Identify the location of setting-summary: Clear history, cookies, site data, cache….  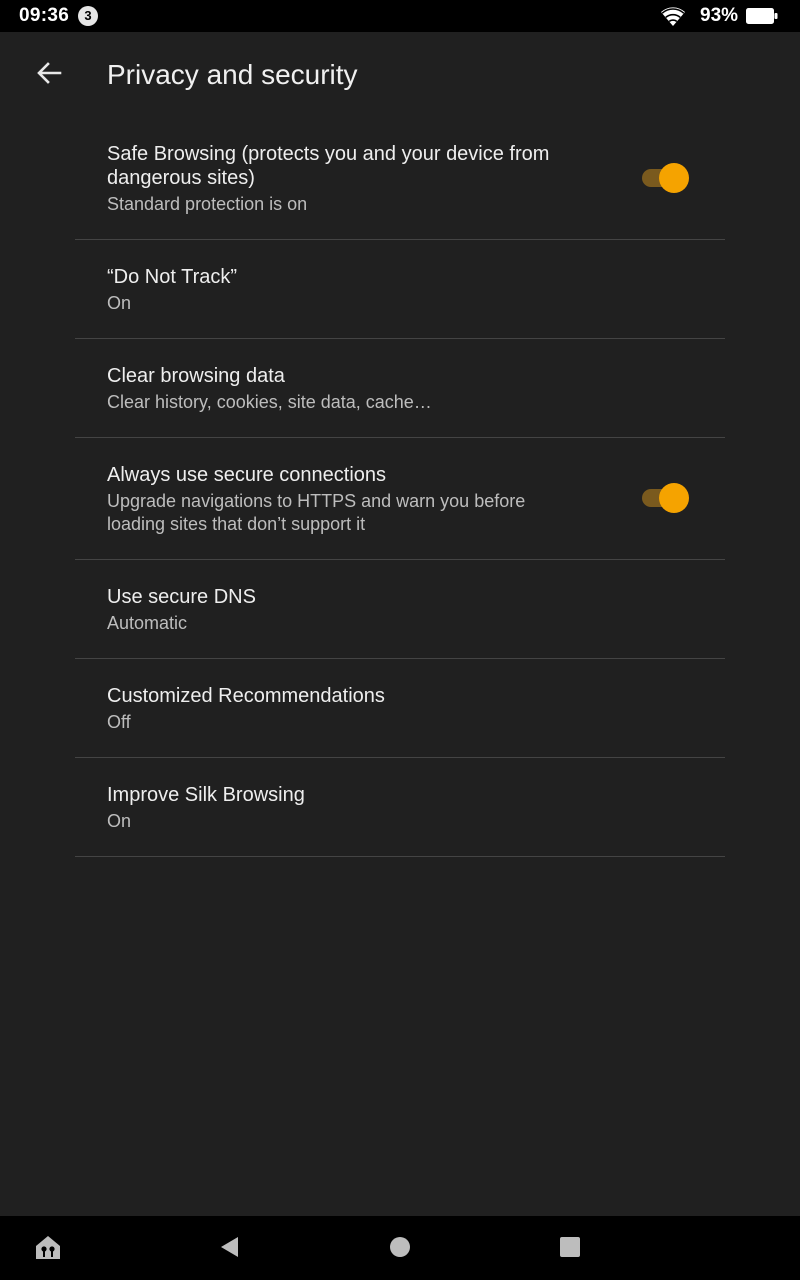
(269, 402).